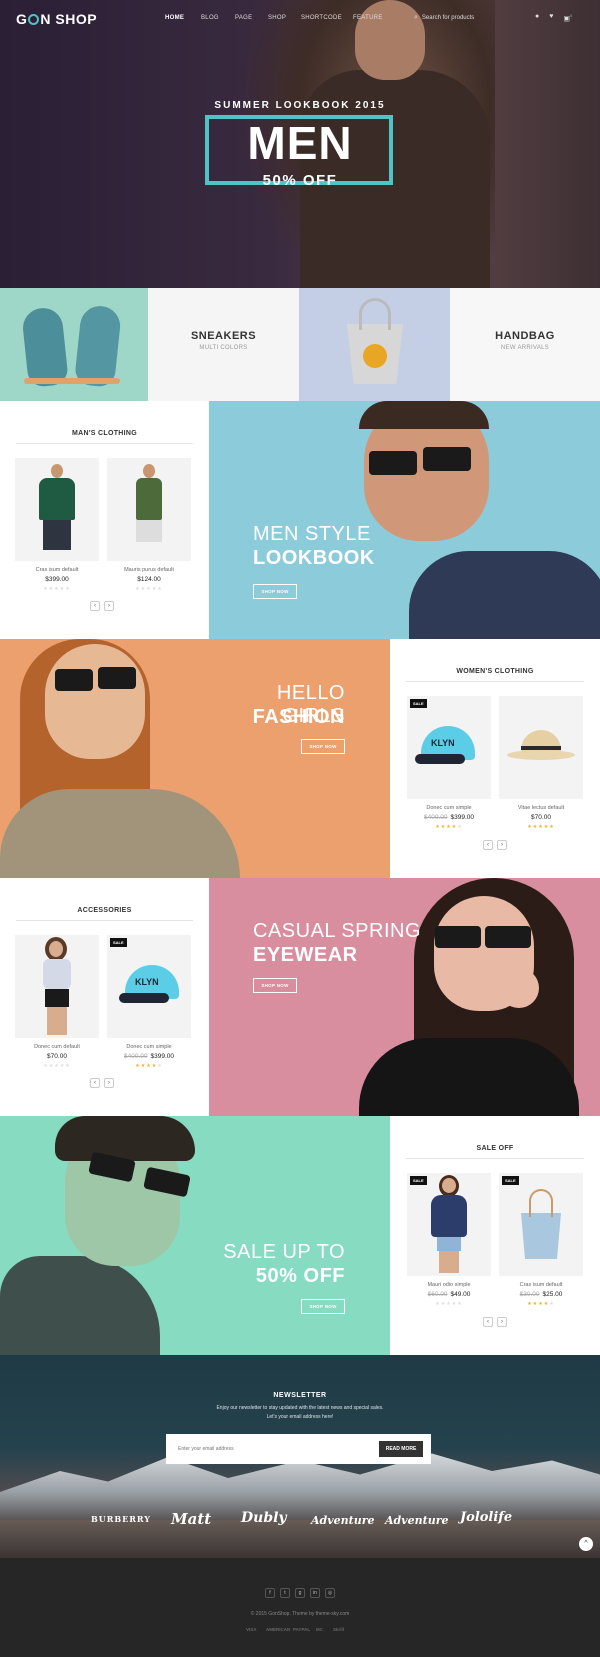  Describe the element at coordinates (404, 997) in the screenshot. I see `eyewear-banner: CASUAL SPRING EYEWEAR SHOP NOW` at that location.